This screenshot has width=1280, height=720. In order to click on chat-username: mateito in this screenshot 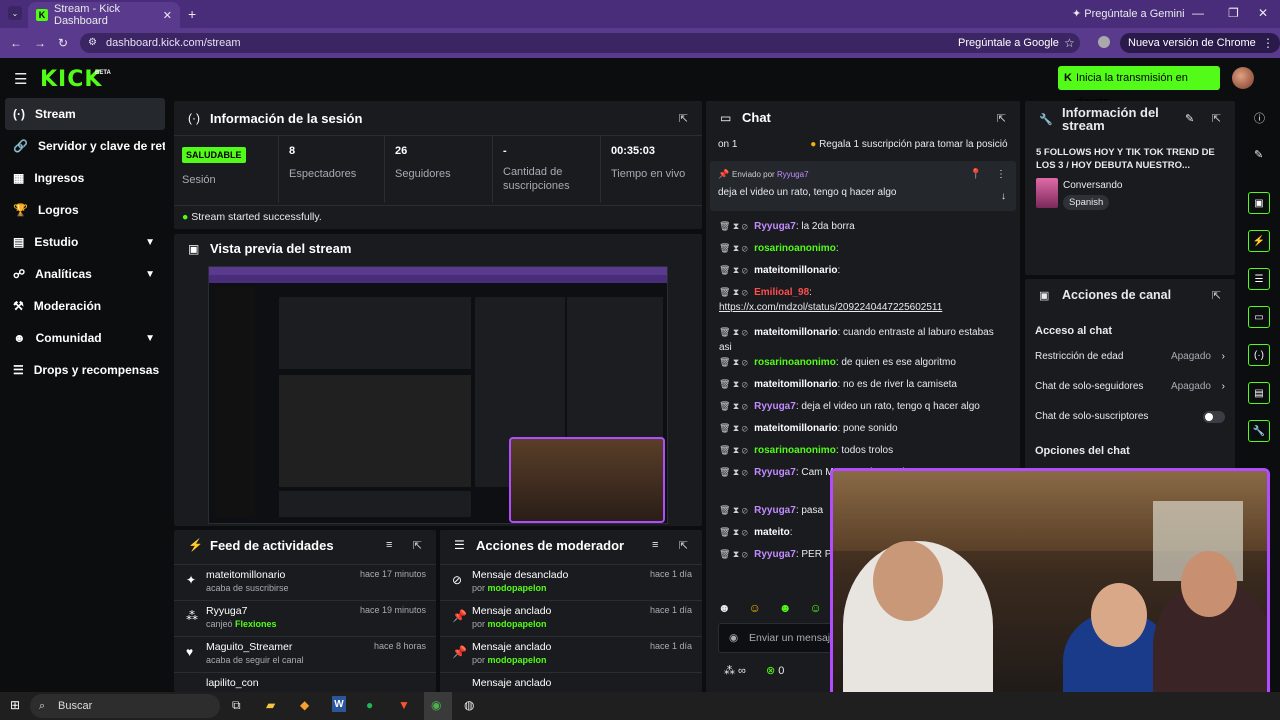, I will do `click(772, 532)`.